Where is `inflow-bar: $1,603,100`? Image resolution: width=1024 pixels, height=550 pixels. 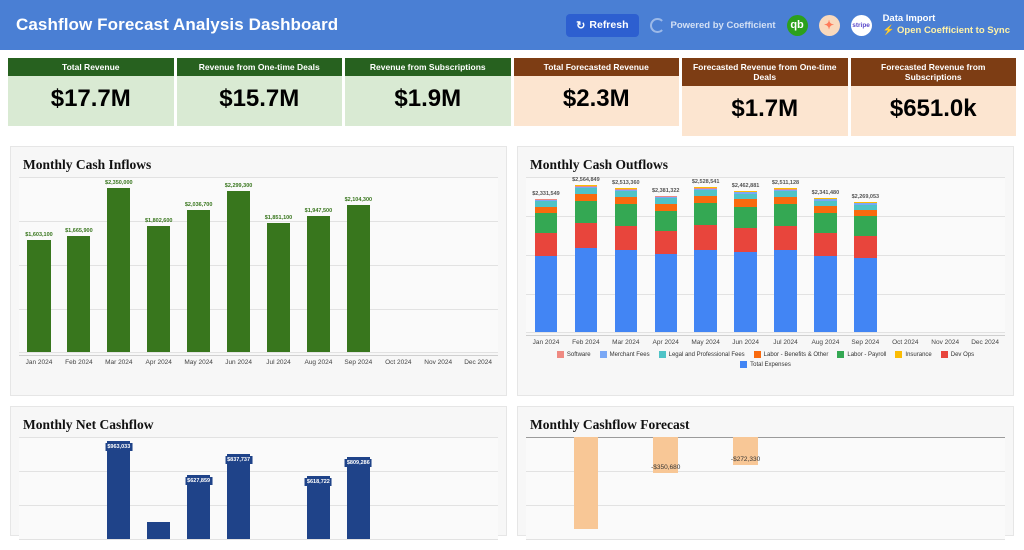
inflow-bar: $1,603,100 is located at coordinates (39, 292).